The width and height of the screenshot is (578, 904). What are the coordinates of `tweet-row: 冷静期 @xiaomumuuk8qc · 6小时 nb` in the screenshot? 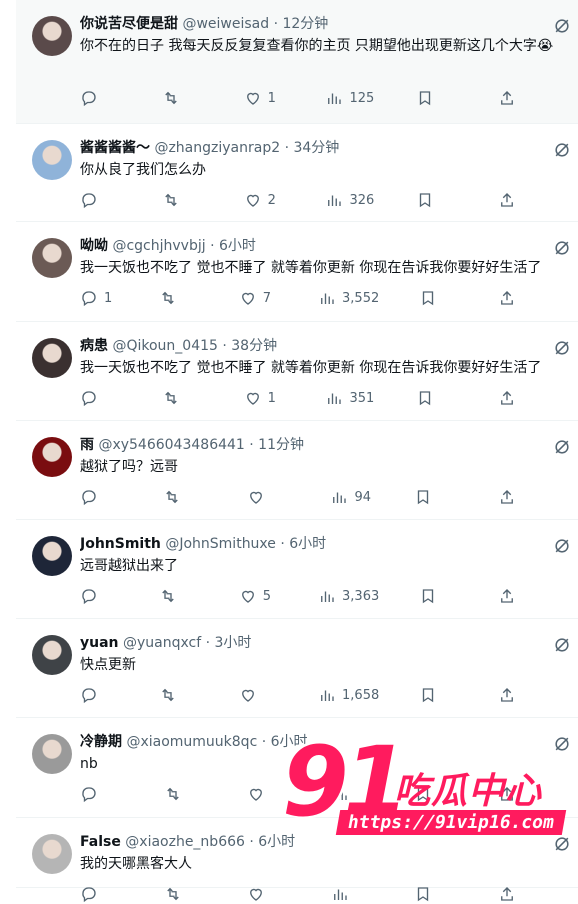 It's located at (297, 768).